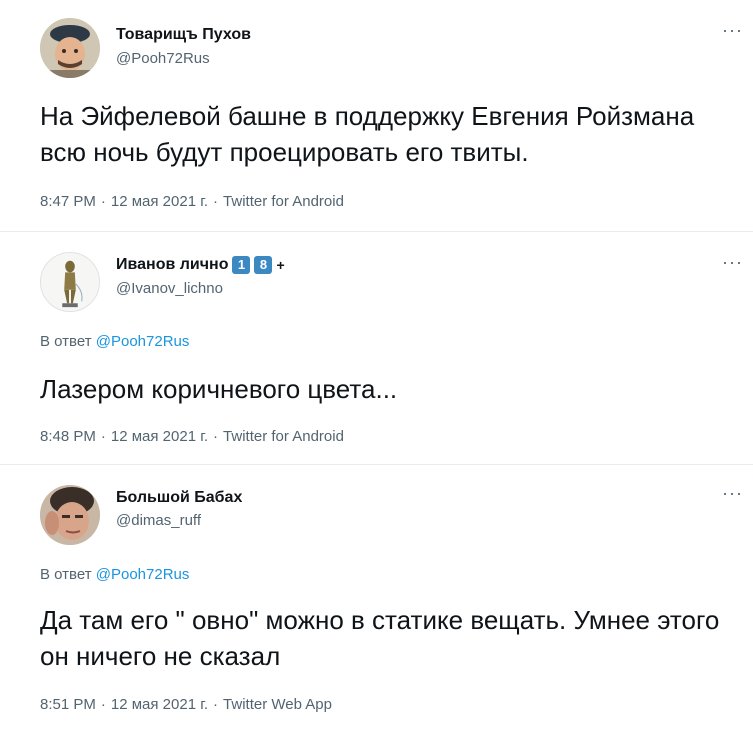 This screenshot has height=730, width=753. Describe the element at coordinates (179, 498) in the screenshot. I see `display-name: Большой Бабах` at that location.